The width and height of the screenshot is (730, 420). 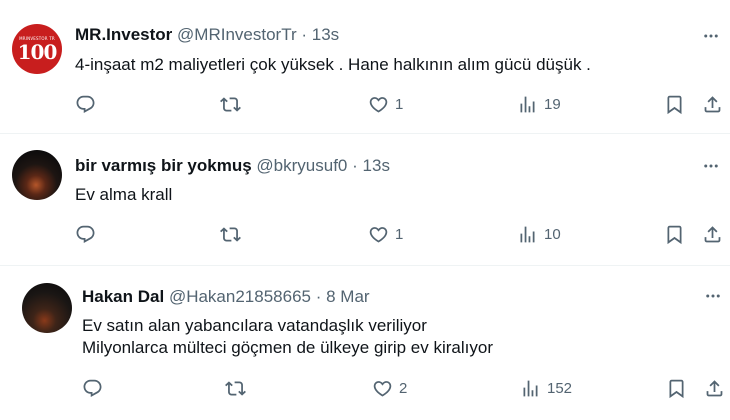 I want to click on view-count: 19, so click(x=552, y=104).